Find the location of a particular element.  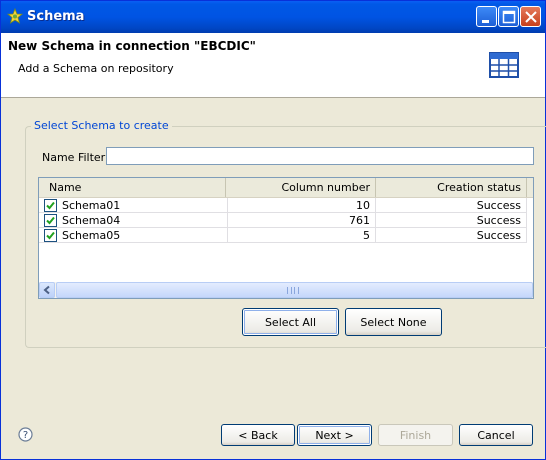

column-header-creation-status: Creation status is located at coordinates (451, 187).